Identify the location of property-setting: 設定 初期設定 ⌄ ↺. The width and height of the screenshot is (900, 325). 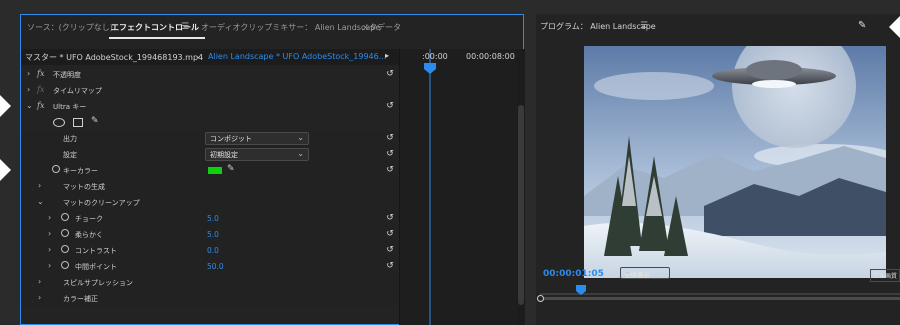
(210, 155).